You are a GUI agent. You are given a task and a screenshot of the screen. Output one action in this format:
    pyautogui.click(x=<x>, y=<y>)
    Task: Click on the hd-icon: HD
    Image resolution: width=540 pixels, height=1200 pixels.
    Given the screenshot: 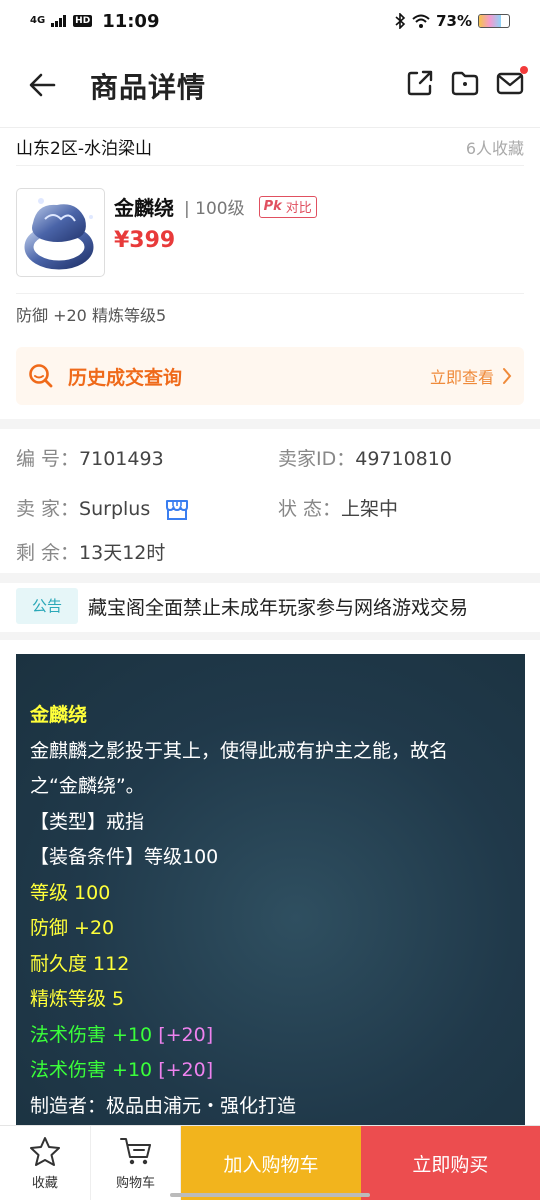 What is the action you would take?
    pyautogui.click(x=83, y=21)
    